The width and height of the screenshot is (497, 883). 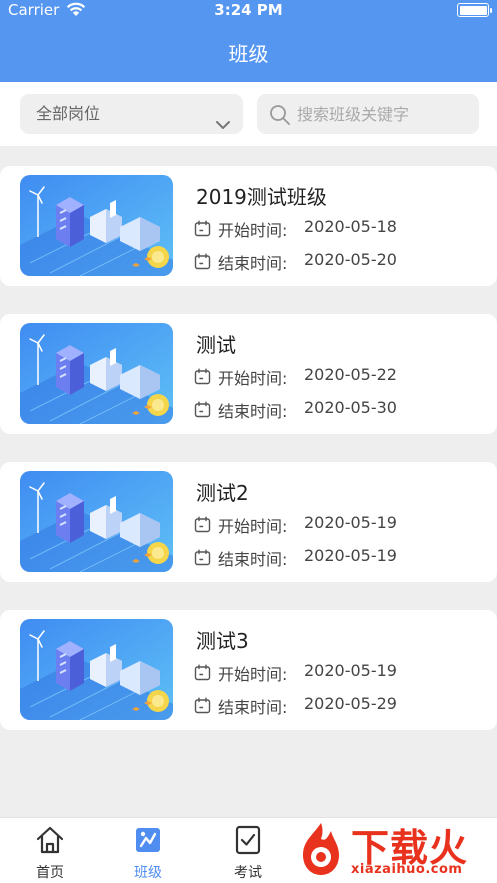 I want to click on class-card: 测试3 开始时间: 2020-05-19 结束时间: 2020-05-29, so click(x=248, y=670).